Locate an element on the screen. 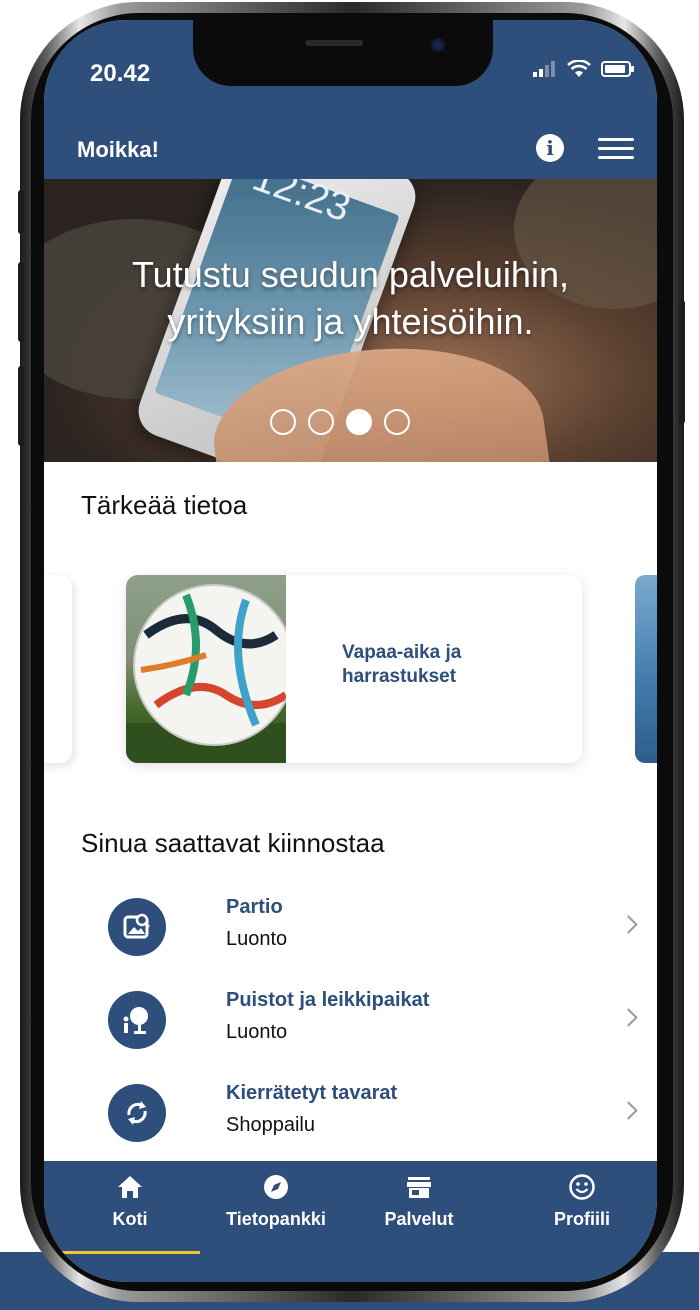  smiley-icon is located at coordinates (582, 1187).